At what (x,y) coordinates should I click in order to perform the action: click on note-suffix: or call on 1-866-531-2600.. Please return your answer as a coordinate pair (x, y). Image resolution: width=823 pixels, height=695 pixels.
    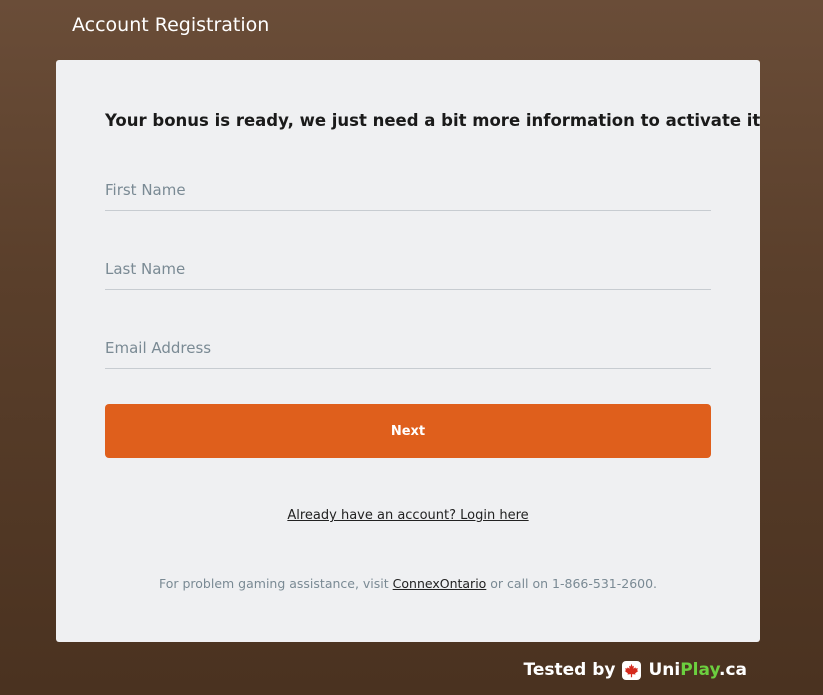
    Looking at the image, I should click on (572, 583).